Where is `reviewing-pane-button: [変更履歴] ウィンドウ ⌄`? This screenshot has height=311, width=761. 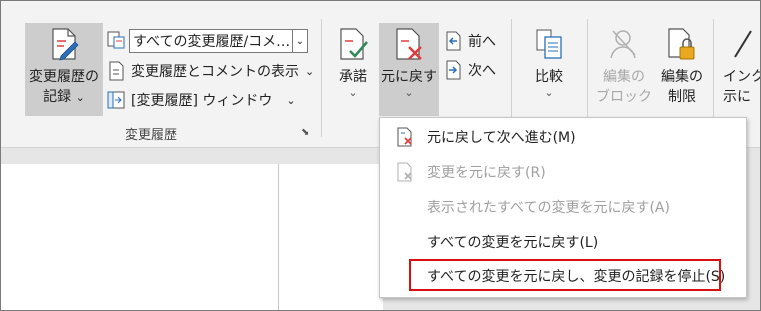
reviewing-pane-button: [変更履歴] ウィンドウ ⌄ is located at coordinates (201, 100).